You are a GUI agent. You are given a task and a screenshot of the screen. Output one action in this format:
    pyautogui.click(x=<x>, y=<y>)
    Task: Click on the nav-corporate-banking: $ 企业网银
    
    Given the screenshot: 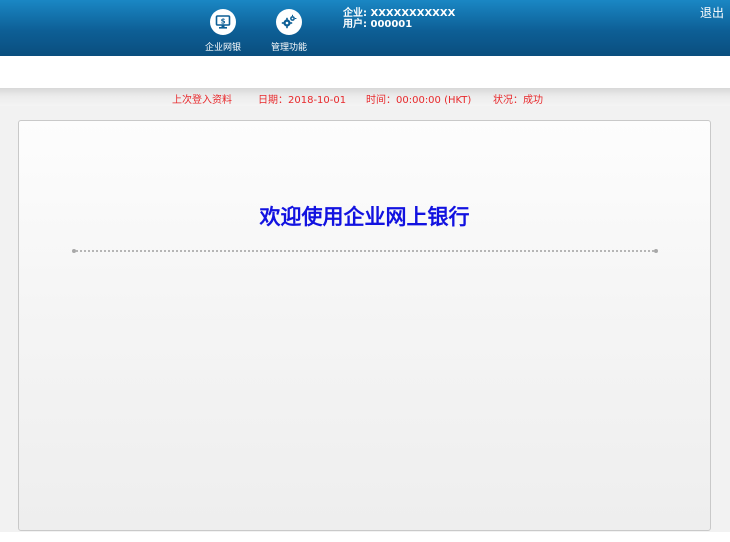 What is the action you would take?
    pyautogui.click(x=223, y=31)
    